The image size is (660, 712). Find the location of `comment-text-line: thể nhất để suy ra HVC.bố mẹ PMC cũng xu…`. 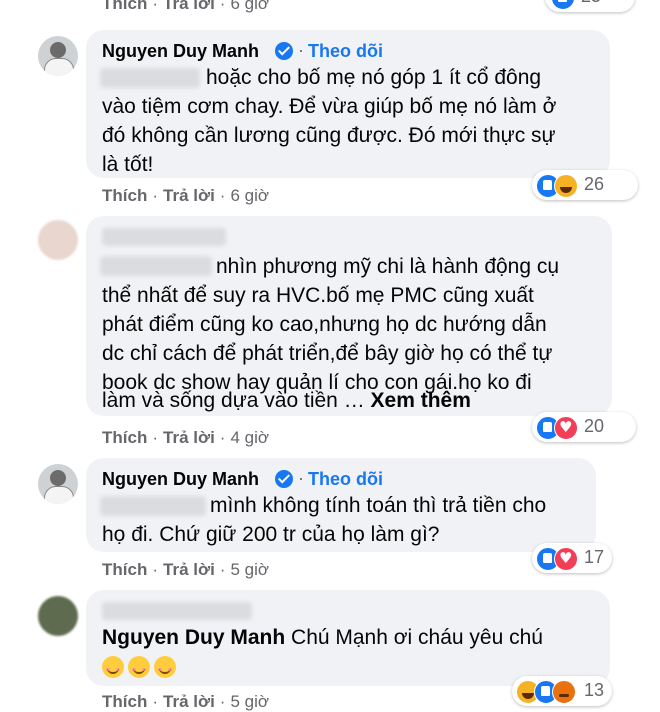

comment-text-line: thể nhất để suy ra HVC.bố mẹ PMC cũng xu… is located at coordinates (318, 295).